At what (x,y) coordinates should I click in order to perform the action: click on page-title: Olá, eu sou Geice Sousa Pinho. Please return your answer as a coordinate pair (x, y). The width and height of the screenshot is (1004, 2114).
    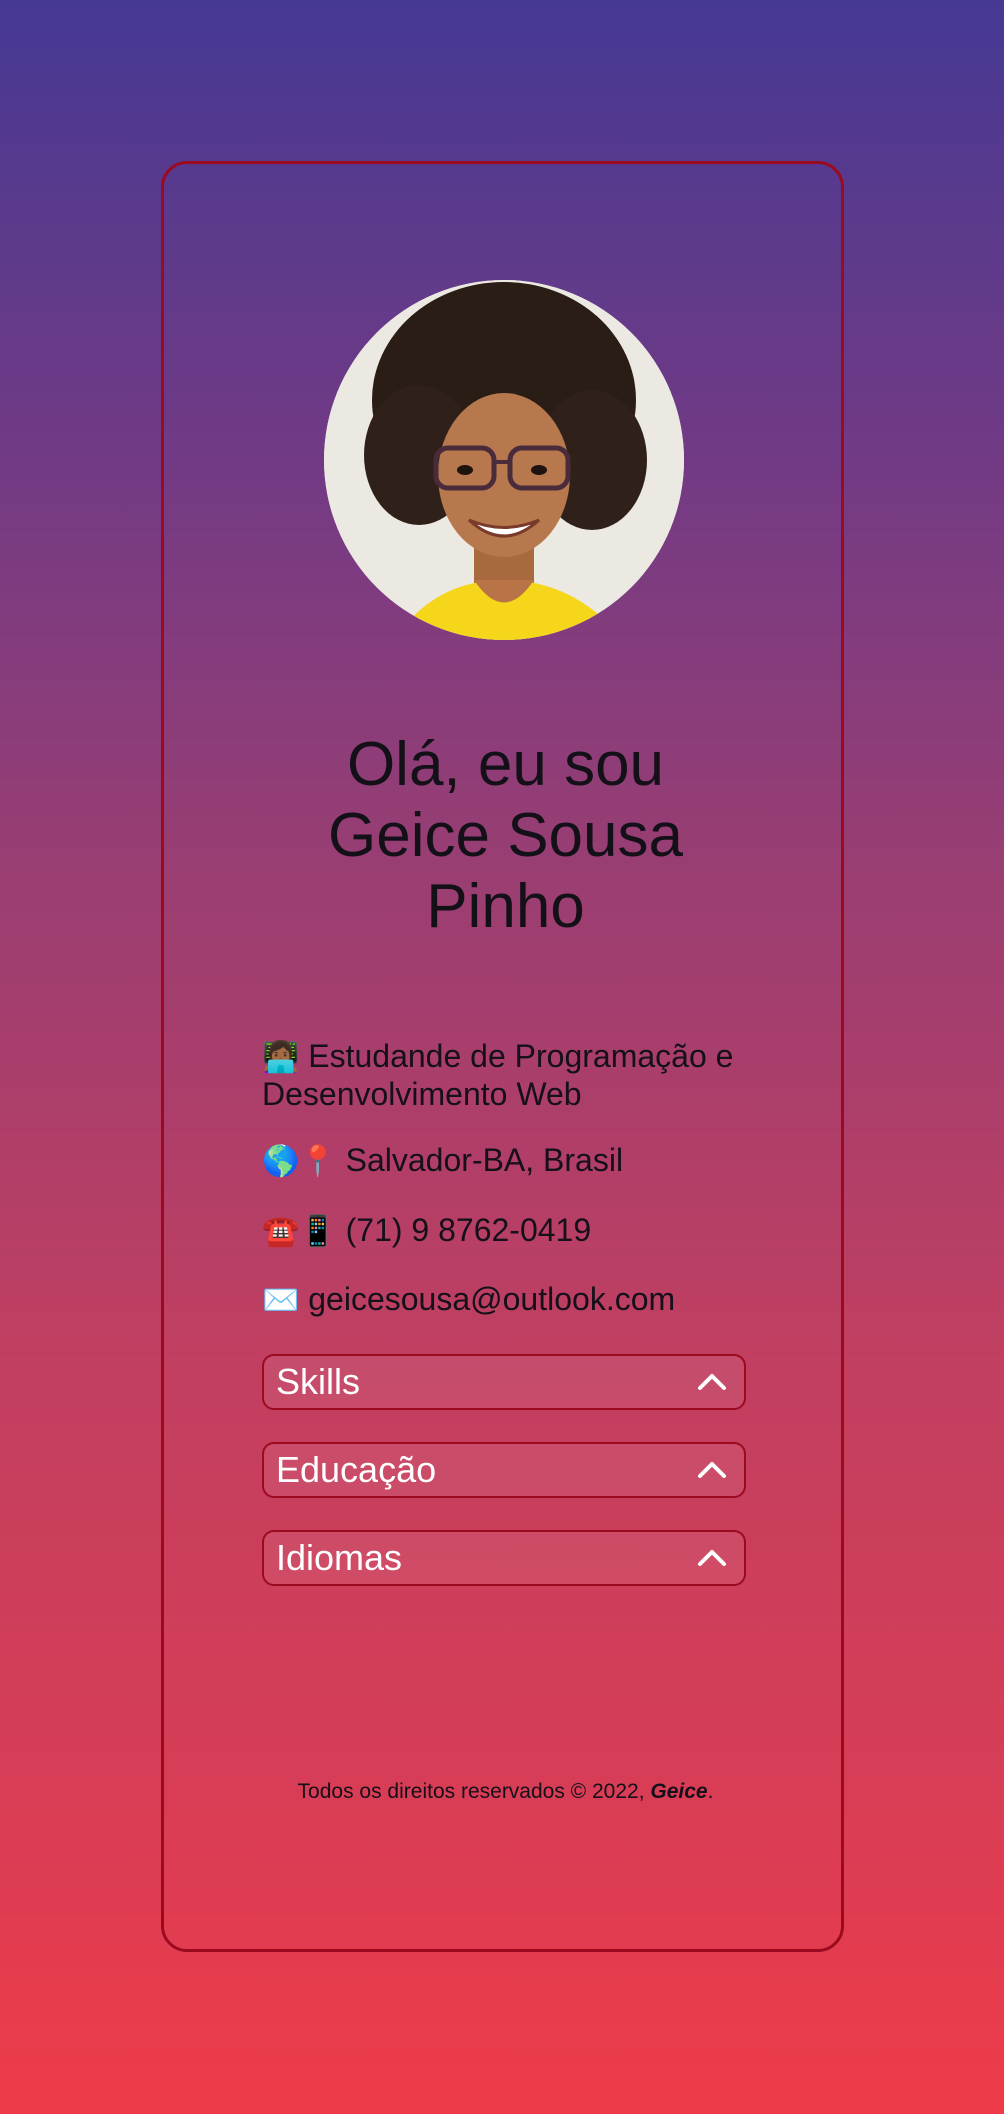
    Looking at the image, I should click on (505, 835).